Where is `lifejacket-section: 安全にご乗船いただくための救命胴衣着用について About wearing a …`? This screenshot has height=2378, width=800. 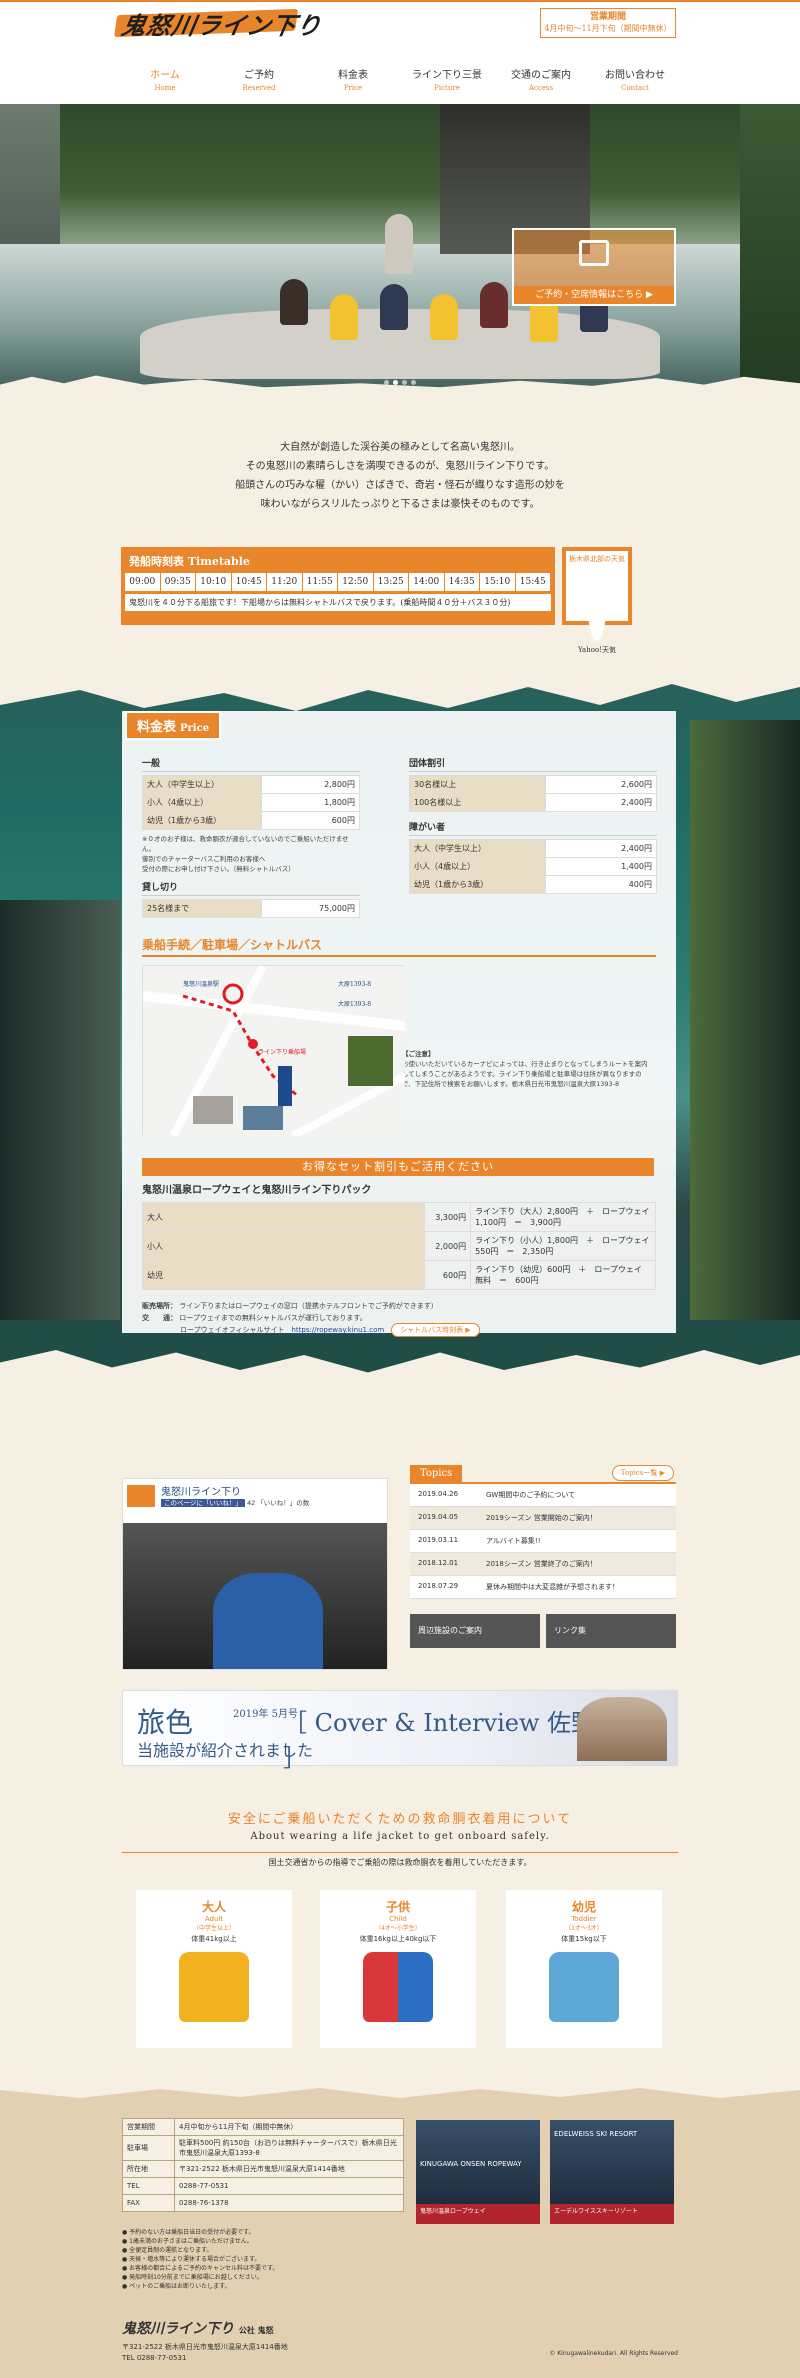 lifejacket-section: 安全にご乗船いただくための救命胴衣着用について About wearing a … is located at coordinates (400, 1840).